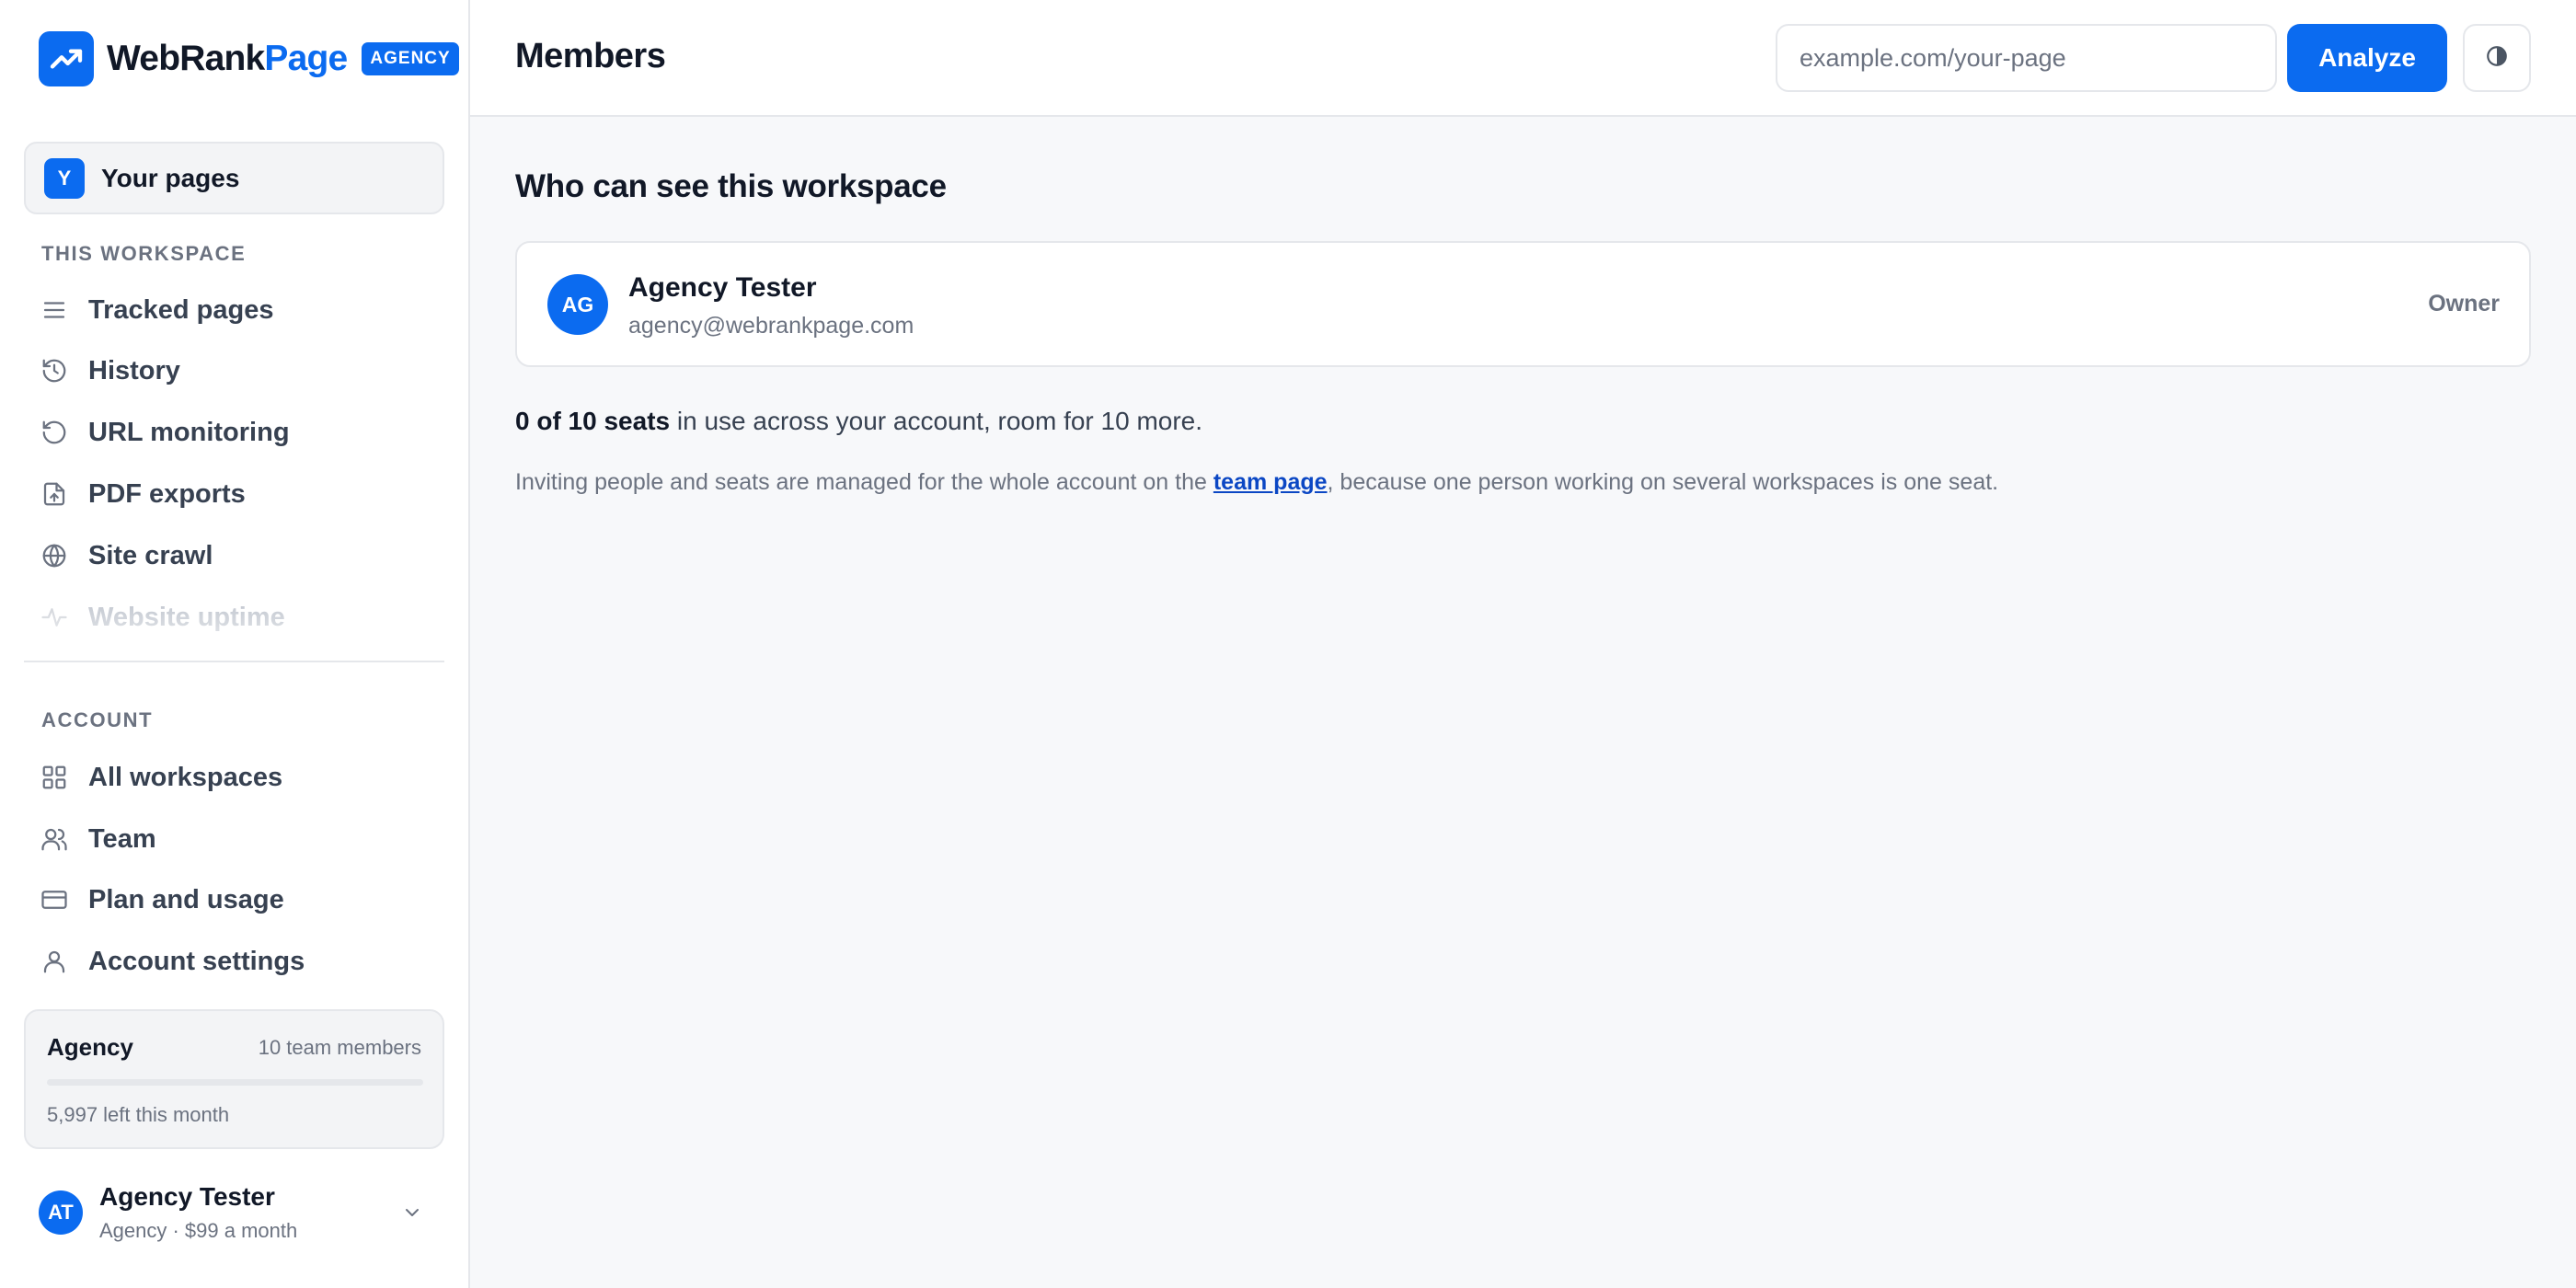  Describe the element at coordinates (90, 1047) in the screenshot. I see `plan-name: Agency` at that location.